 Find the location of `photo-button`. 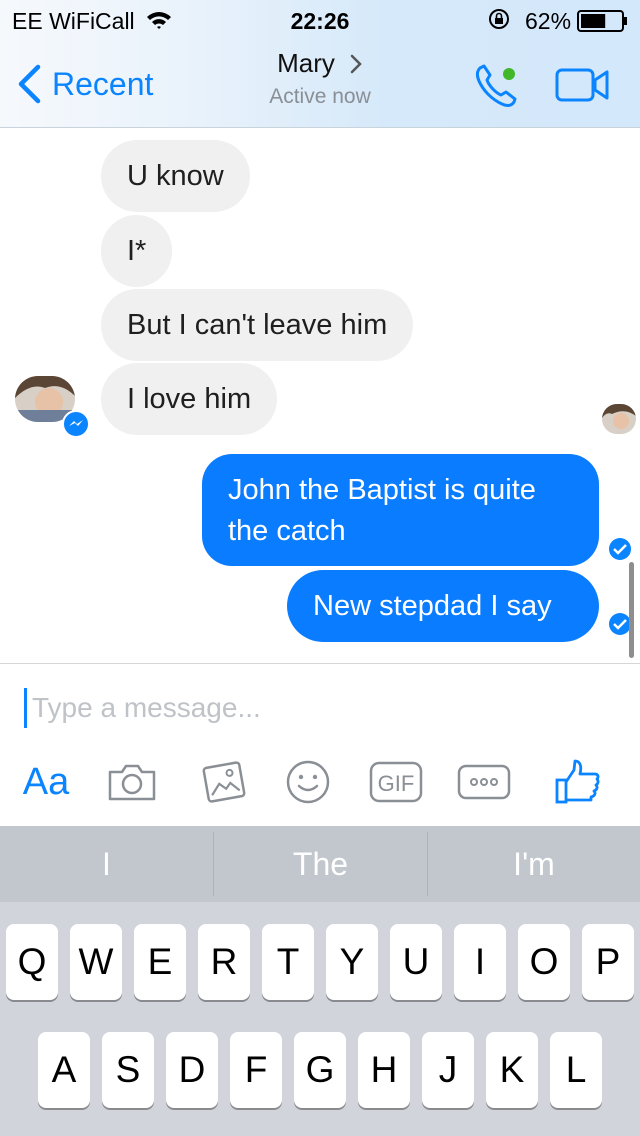

photo-button is located at coordinates (224, 782).